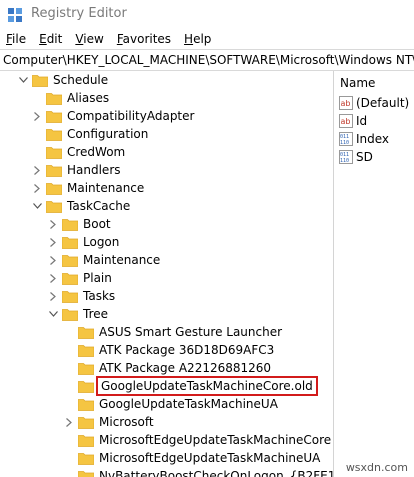 The image size is (414, 477). What do you see at coordinates (96, 314) in the screenshot?
I see `tree-item-label: Tree` at bounding box center [96, 314].